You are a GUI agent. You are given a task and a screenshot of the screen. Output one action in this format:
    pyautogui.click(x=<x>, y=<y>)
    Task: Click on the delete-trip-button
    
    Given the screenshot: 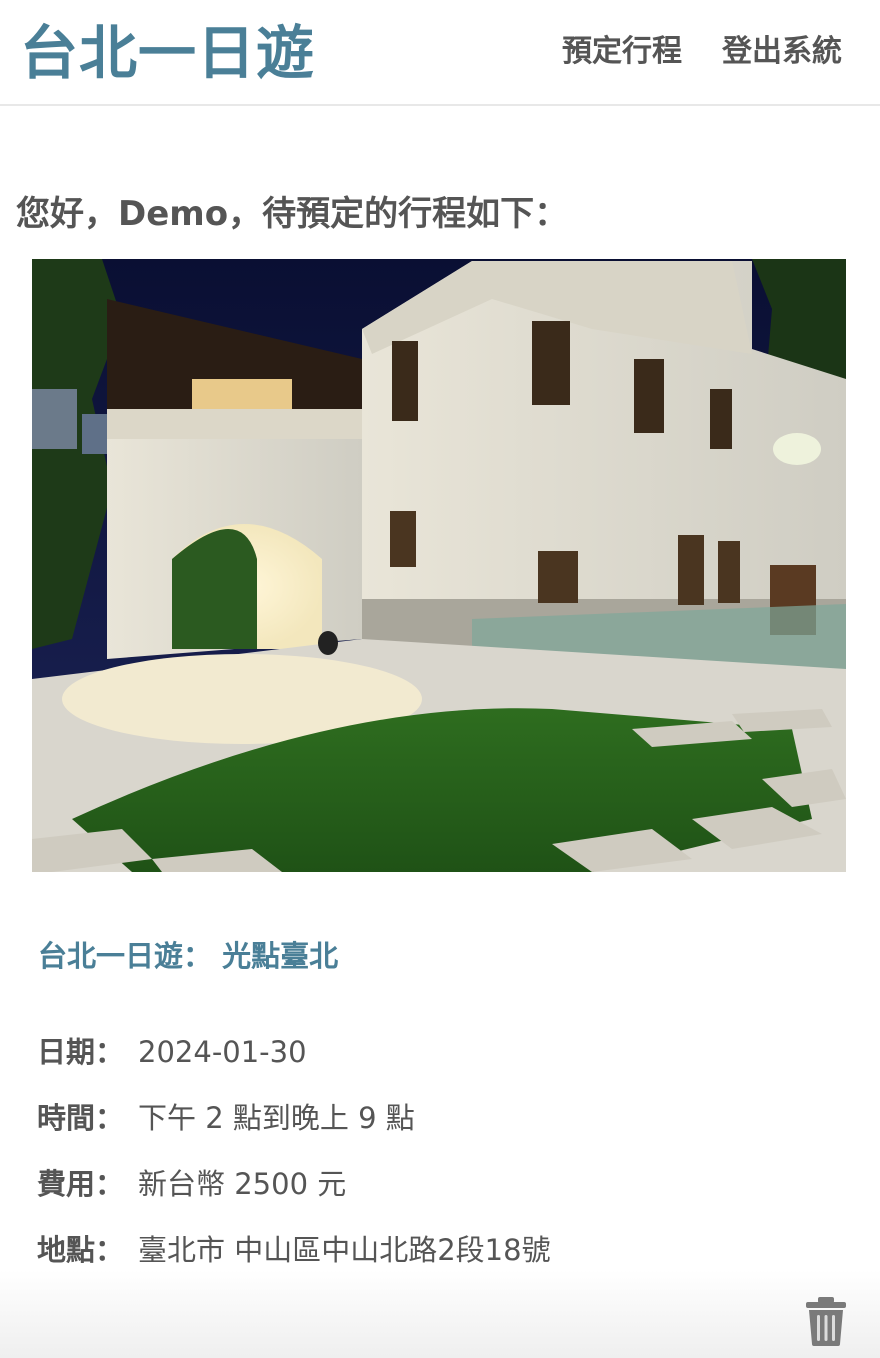 What is the action you would take?
    pyautogui.click(x=826, y=1321)
    